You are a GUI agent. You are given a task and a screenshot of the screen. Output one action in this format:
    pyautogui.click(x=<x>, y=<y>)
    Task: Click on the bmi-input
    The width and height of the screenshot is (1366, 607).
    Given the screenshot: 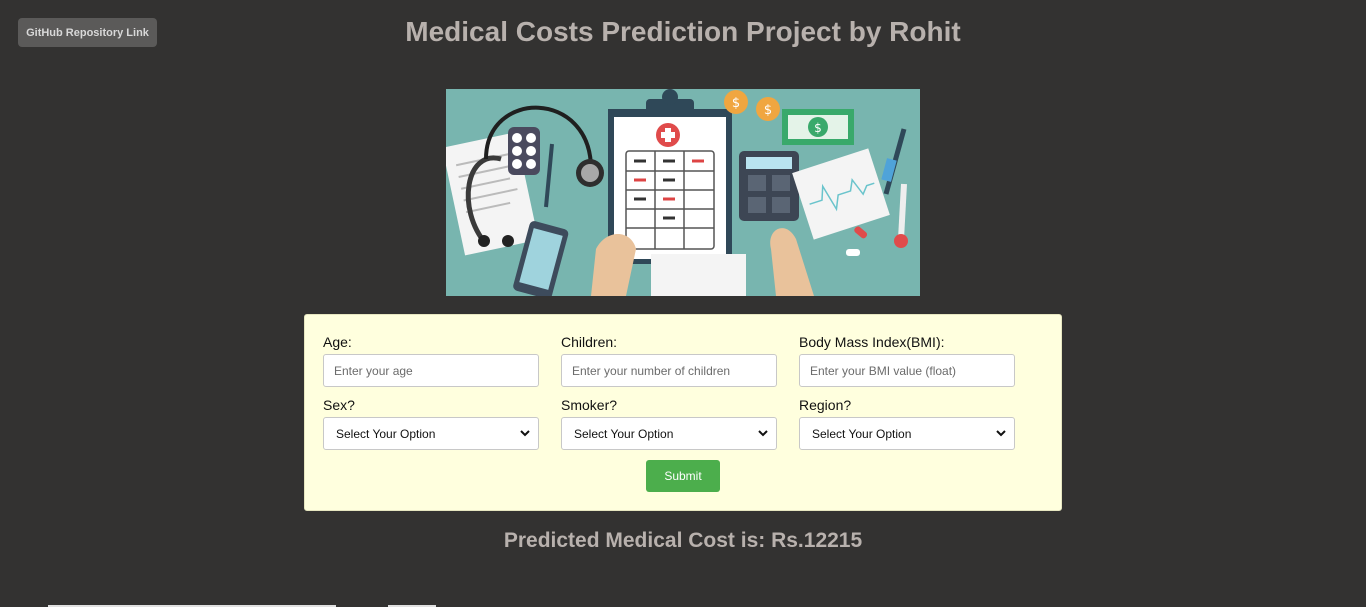 What is the action you would take?
    pyautogui.click(x=907, y=370)
    